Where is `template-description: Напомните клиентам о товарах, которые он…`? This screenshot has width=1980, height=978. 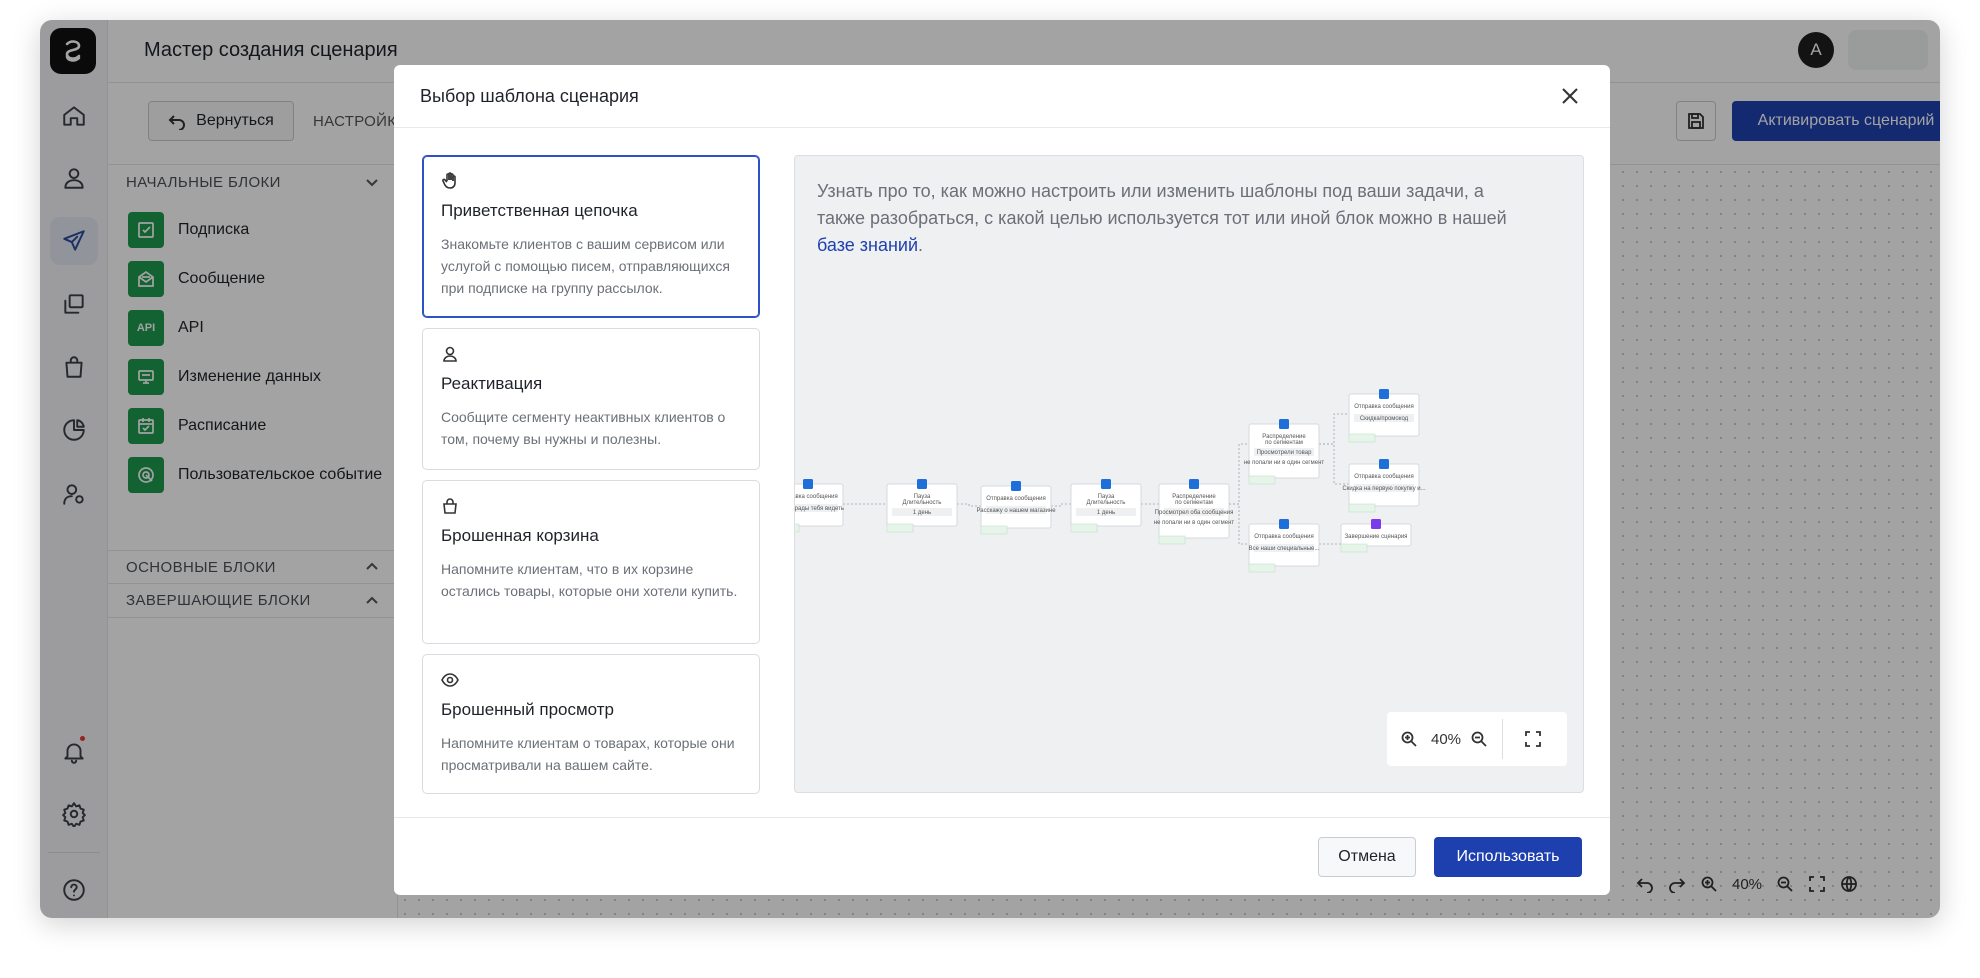
template-description: Напомните клиентам о товарах, которые он… is located at coordinates (588, 754).